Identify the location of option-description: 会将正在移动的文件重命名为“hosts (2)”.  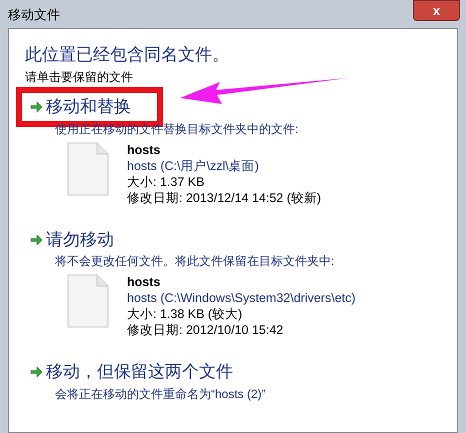
(161, 394).